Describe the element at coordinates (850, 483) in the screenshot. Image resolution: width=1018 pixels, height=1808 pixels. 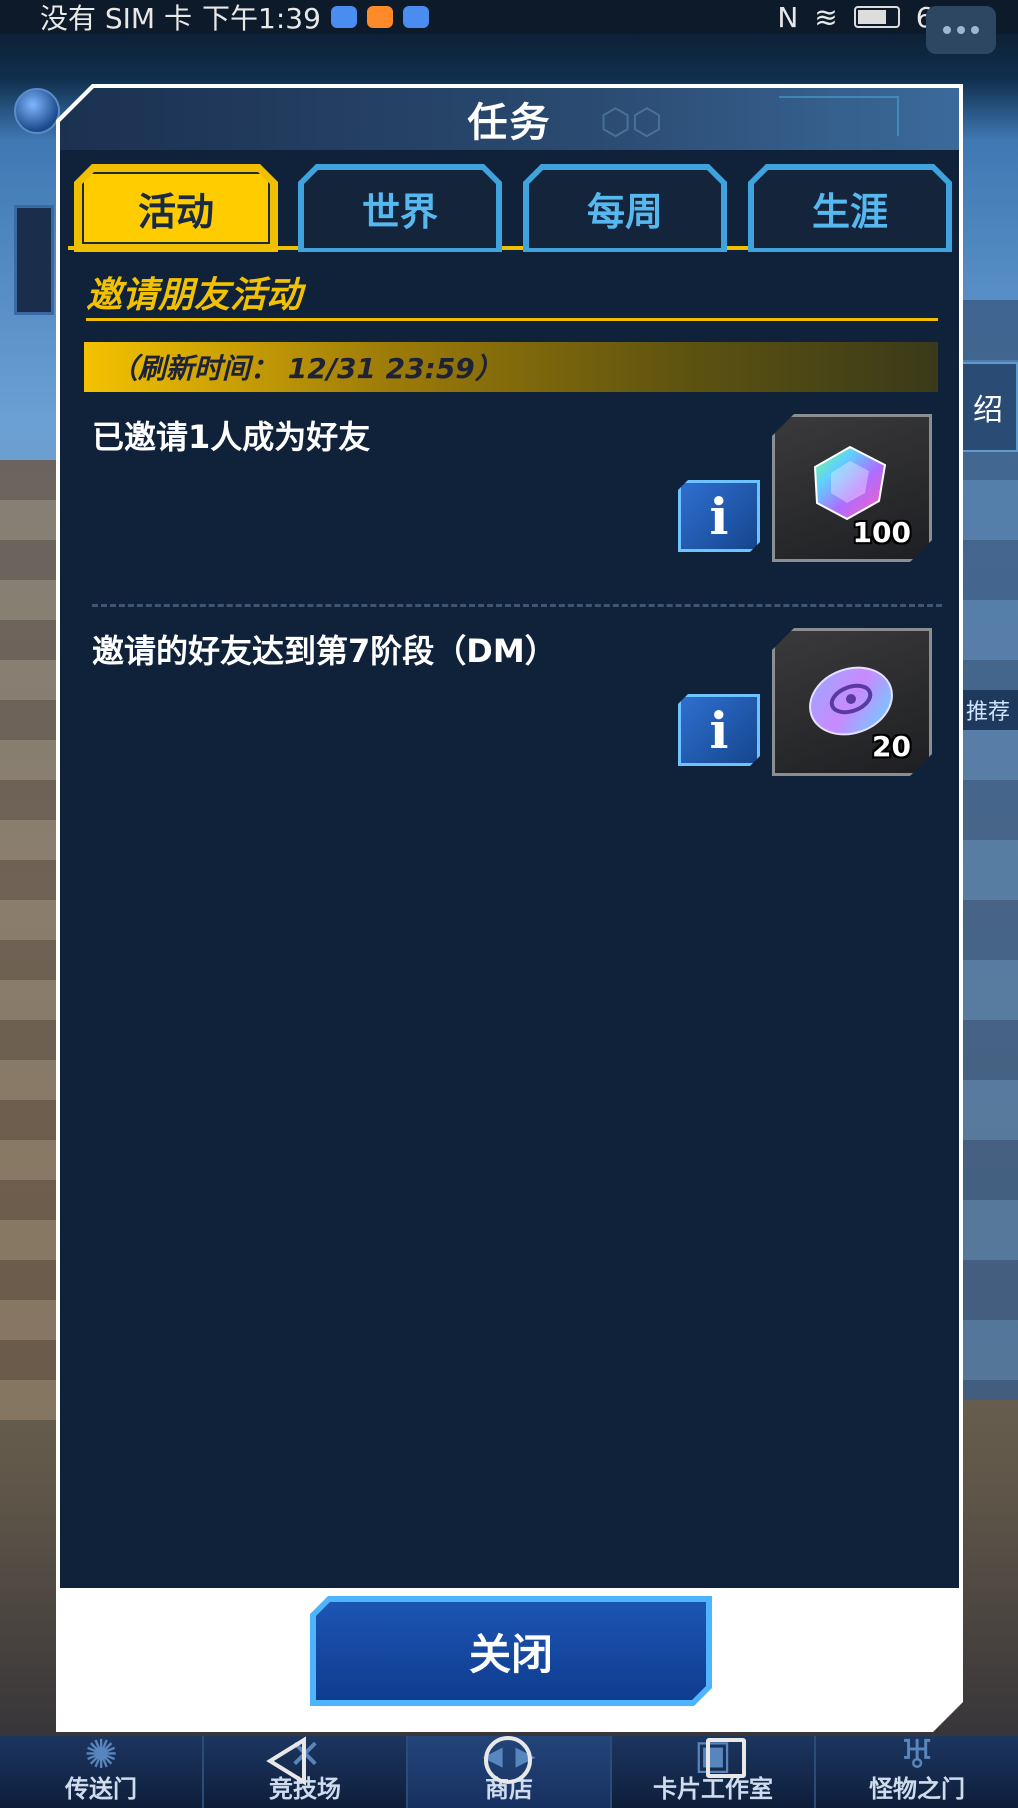
I see `gem-icon` at that location.